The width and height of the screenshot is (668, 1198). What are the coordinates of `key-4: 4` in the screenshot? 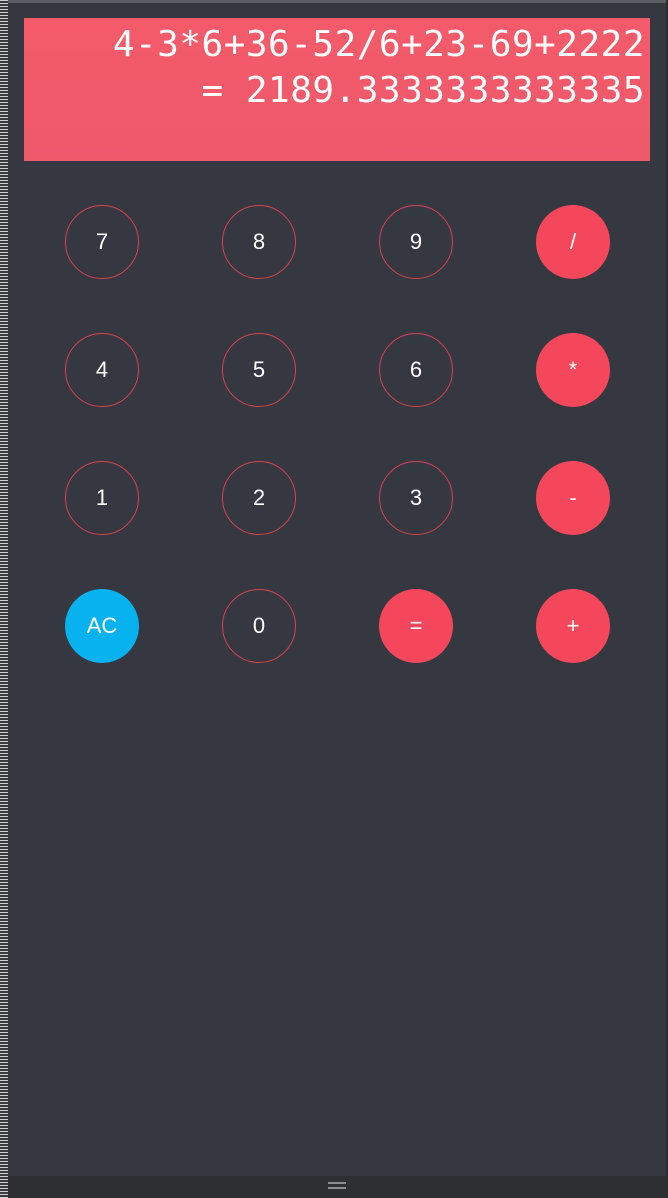 It's located at (102, 370).